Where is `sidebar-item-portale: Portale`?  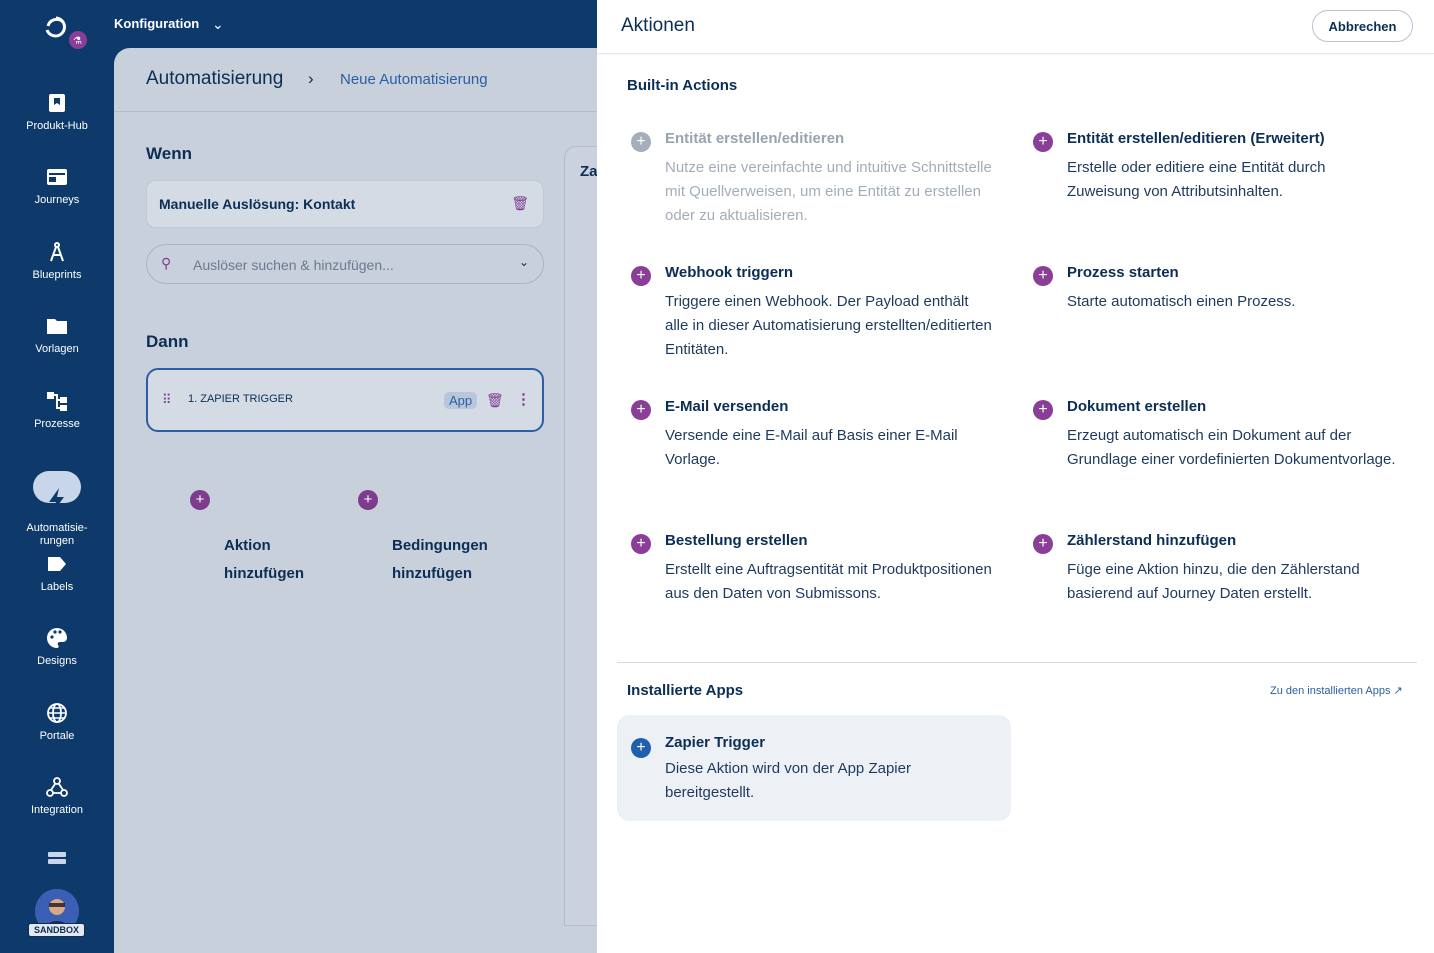 sidebar-item-portale: Portale is located at coordinates (57, 722).